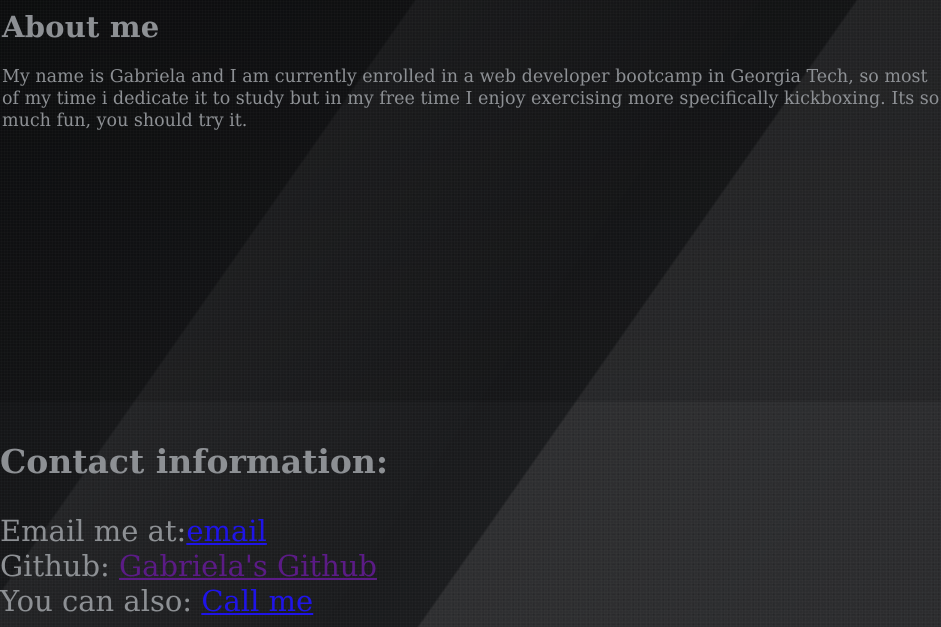 The image size is (941, 627). I want to click on github-line: Github: Gabriela's Github, so click(470, 566).